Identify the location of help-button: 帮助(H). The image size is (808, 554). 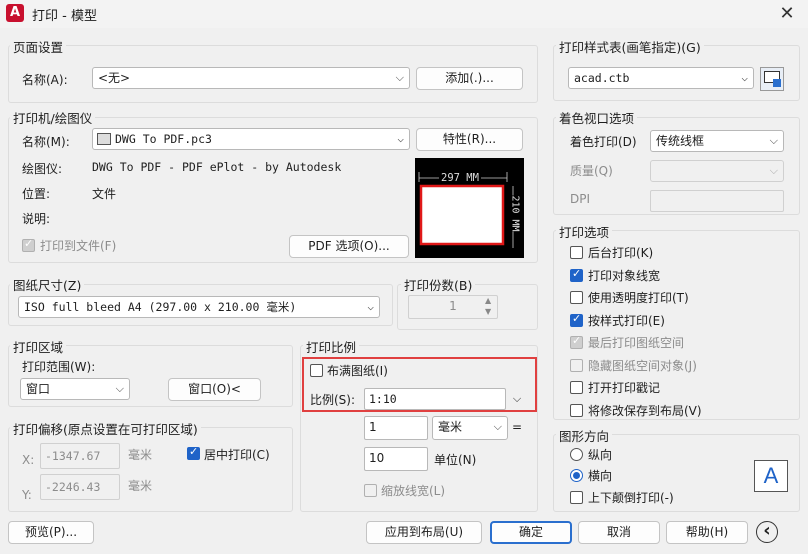
(707, 532).